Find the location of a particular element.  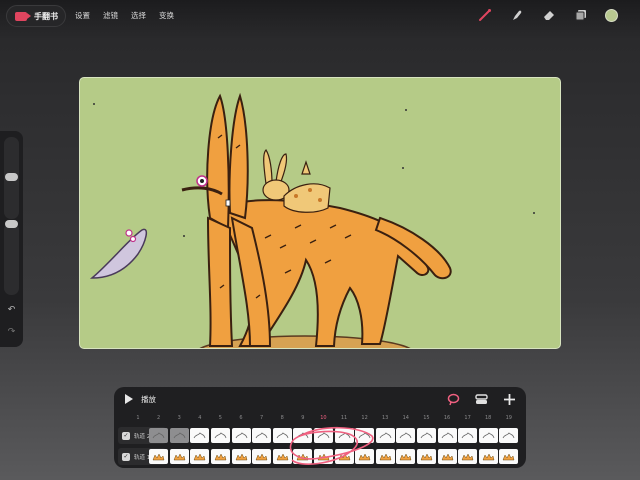

track-settings-icon is located at coordinates (481, 399).